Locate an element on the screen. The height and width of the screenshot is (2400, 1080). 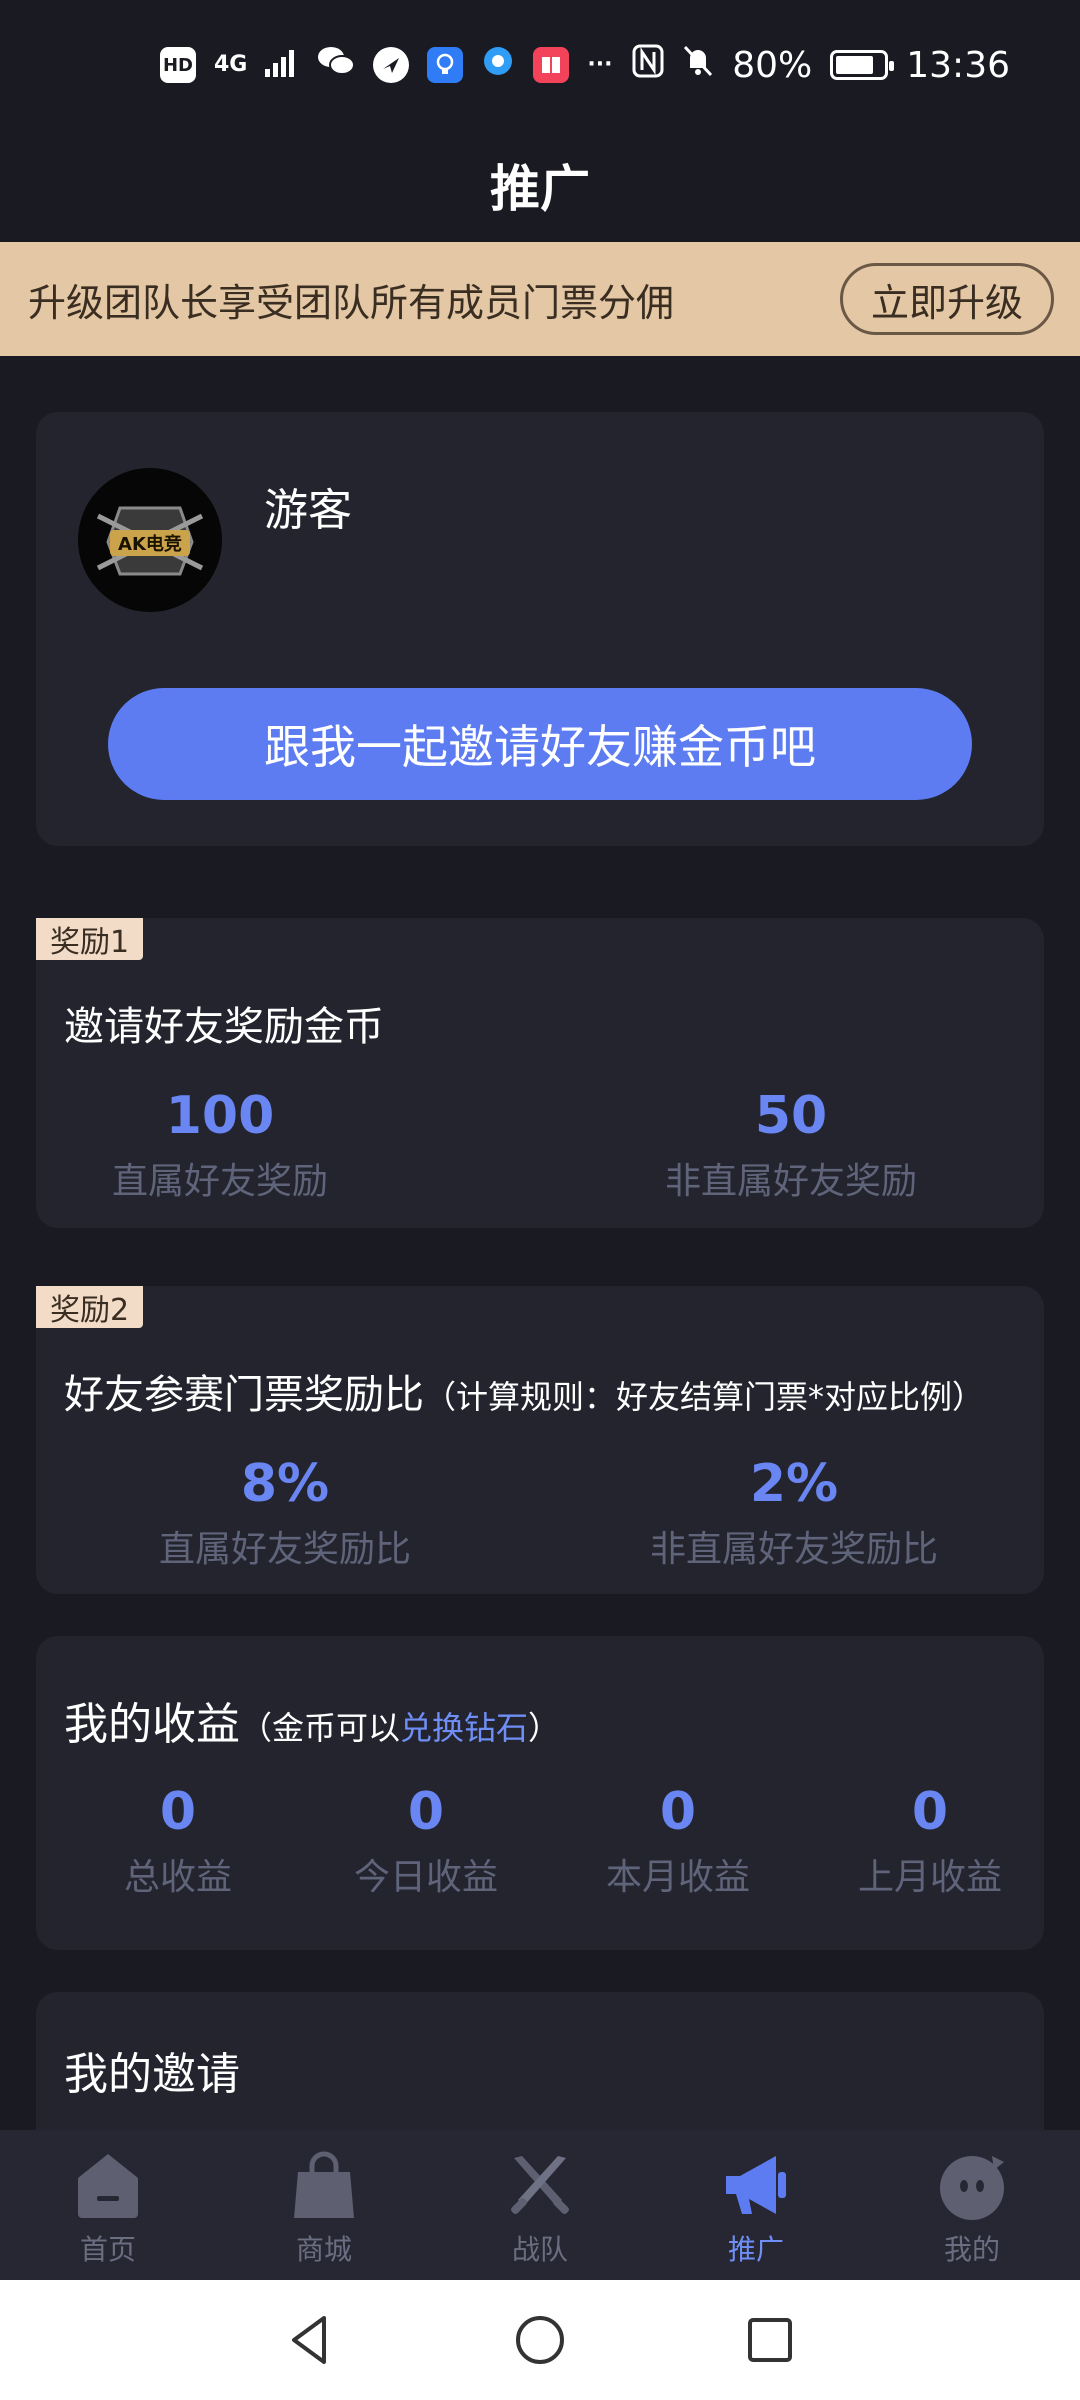
battery-icon is located at coordinates (862, 65).